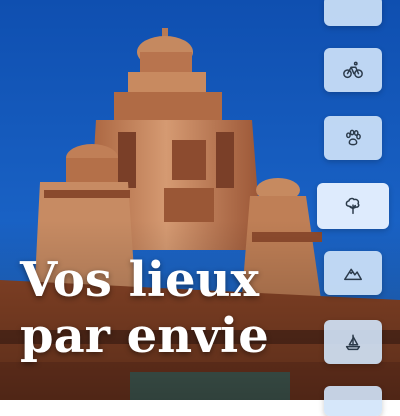 This screenshot has width=400, height=416. I want to click on category-button-cycling, so click(353, 70).